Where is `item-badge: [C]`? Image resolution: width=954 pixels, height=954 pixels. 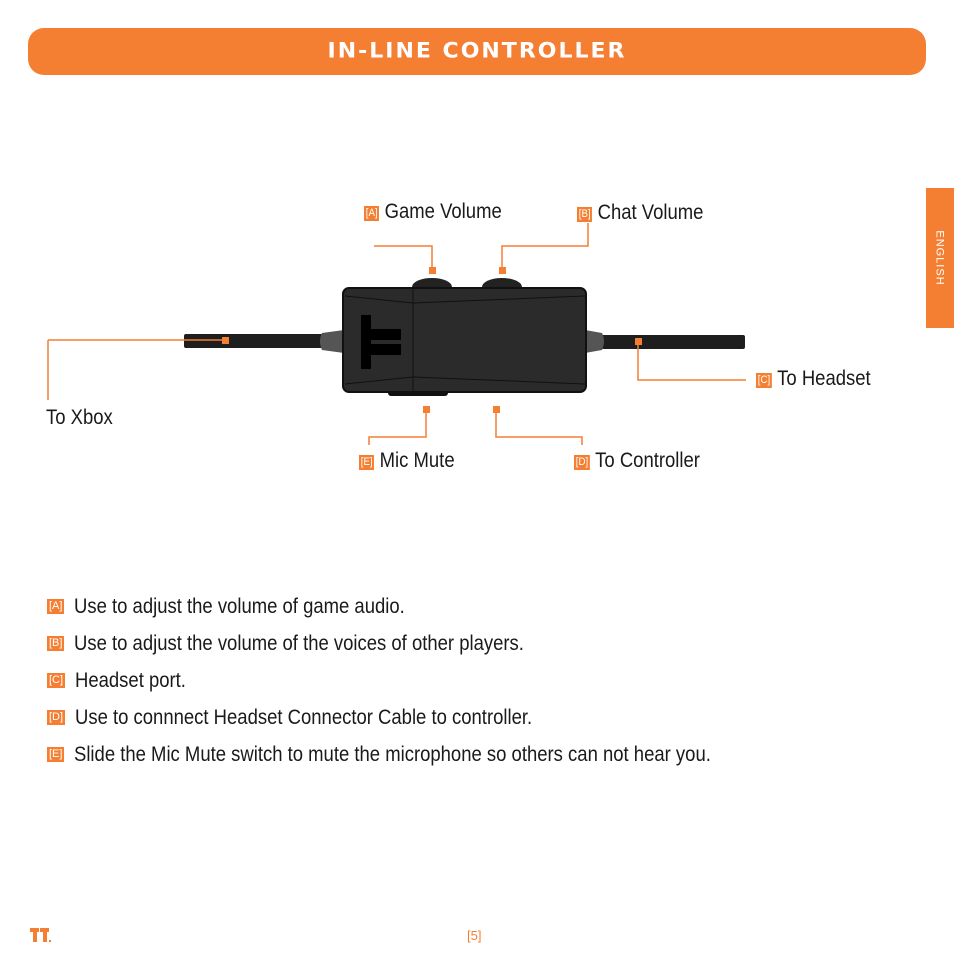
item-badge: [C] is located at coordinates (56, 680).